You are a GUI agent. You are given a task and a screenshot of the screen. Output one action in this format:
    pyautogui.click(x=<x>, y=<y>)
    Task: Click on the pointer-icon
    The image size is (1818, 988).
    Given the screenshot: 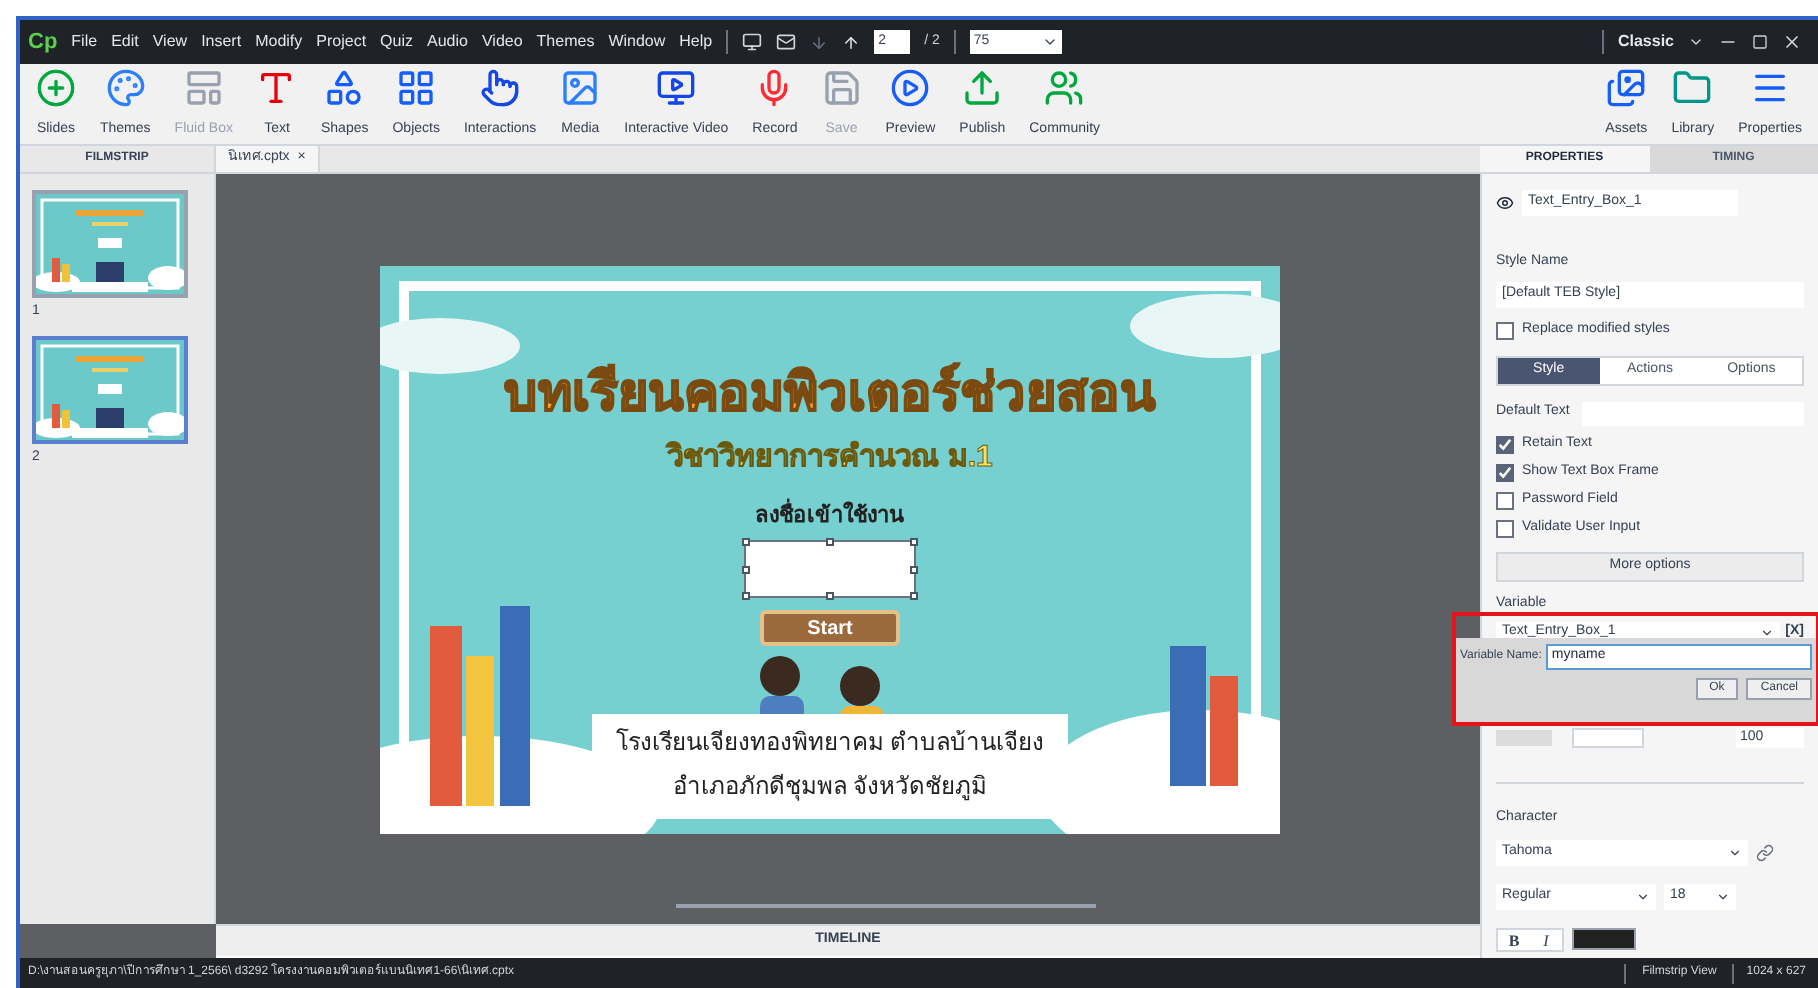 What is the action you would take?
    pyautogui.click(x=500, y=88)
    